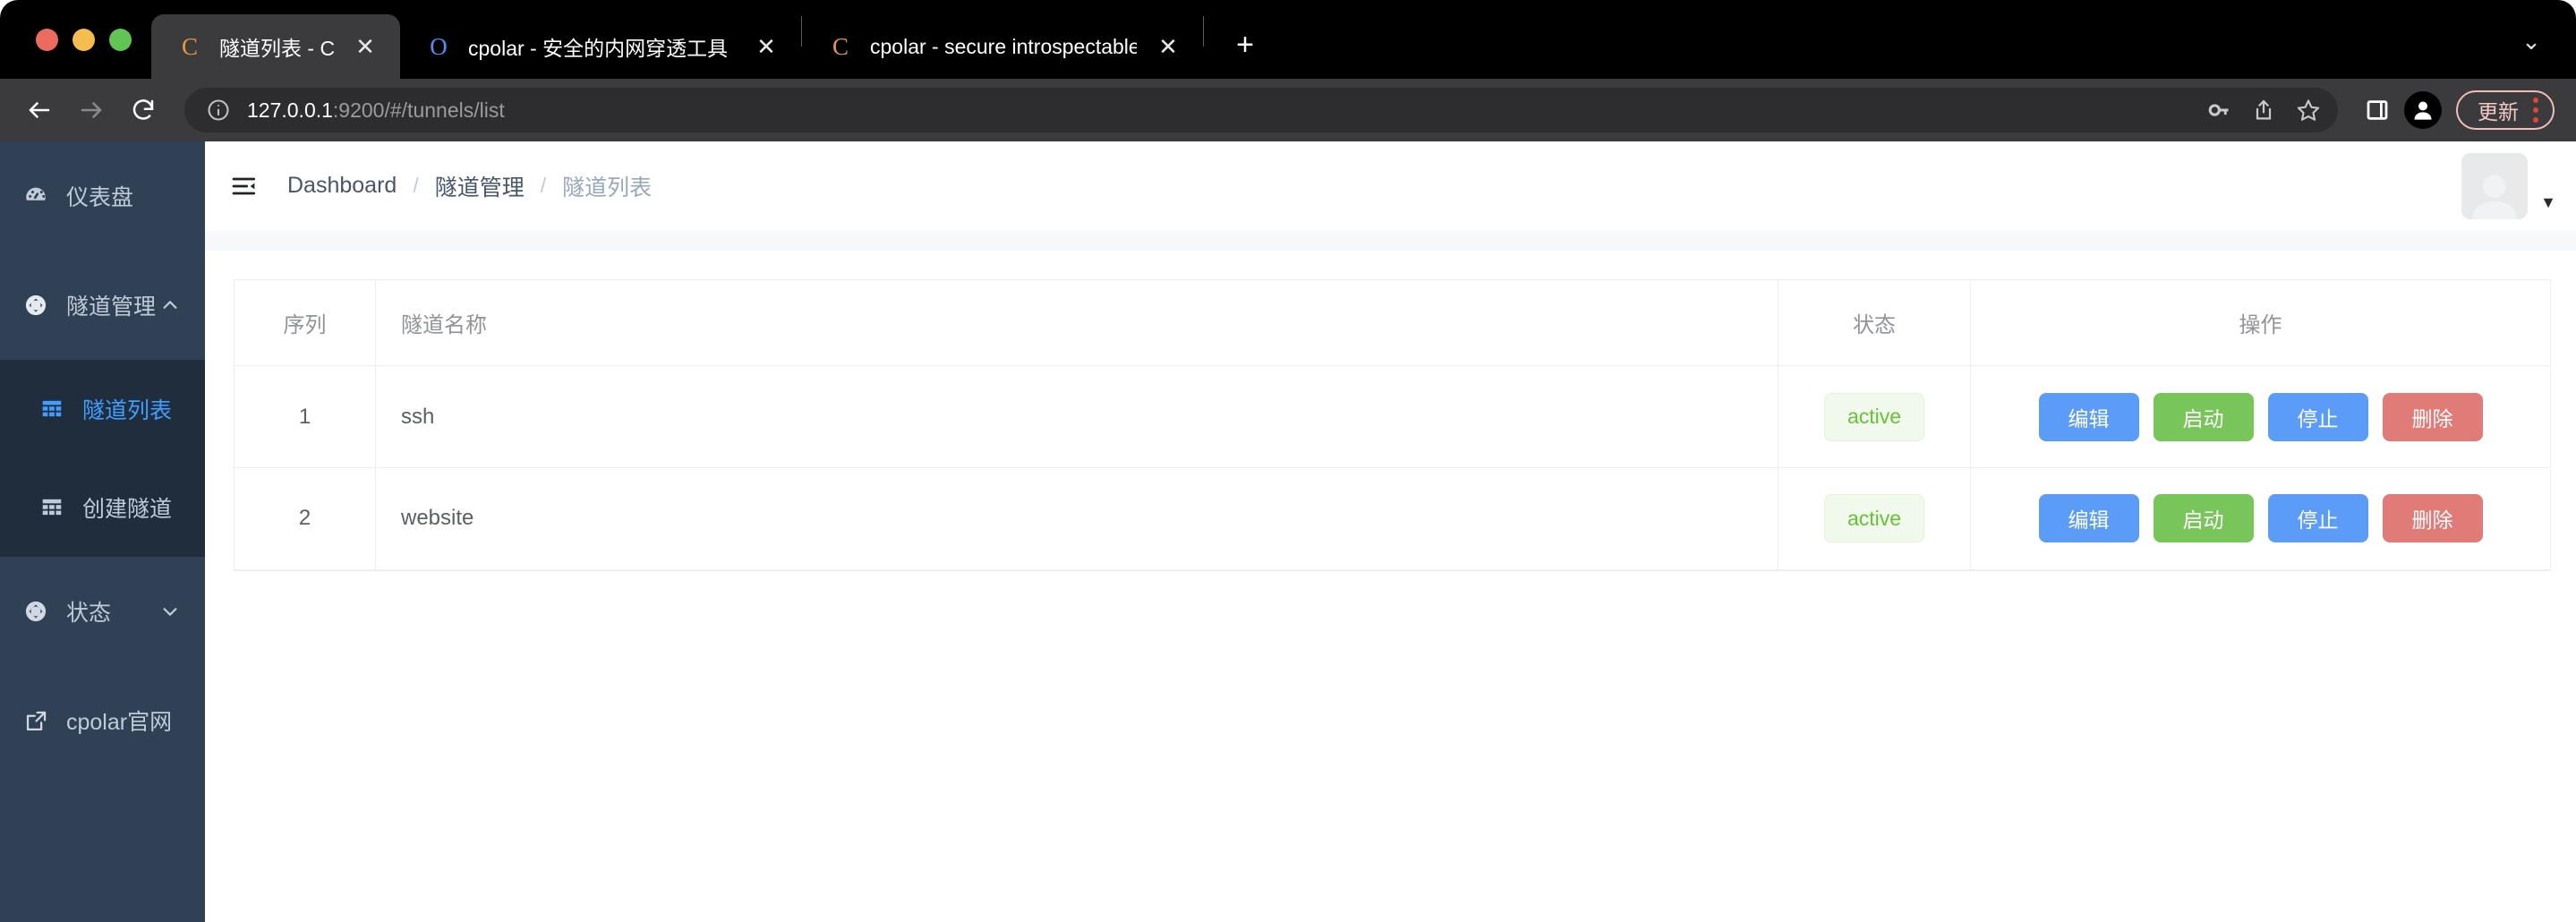  I want to click on breadcrumb: Dashboard / 隧道管理 / 隧道列表, so click(469, 186).